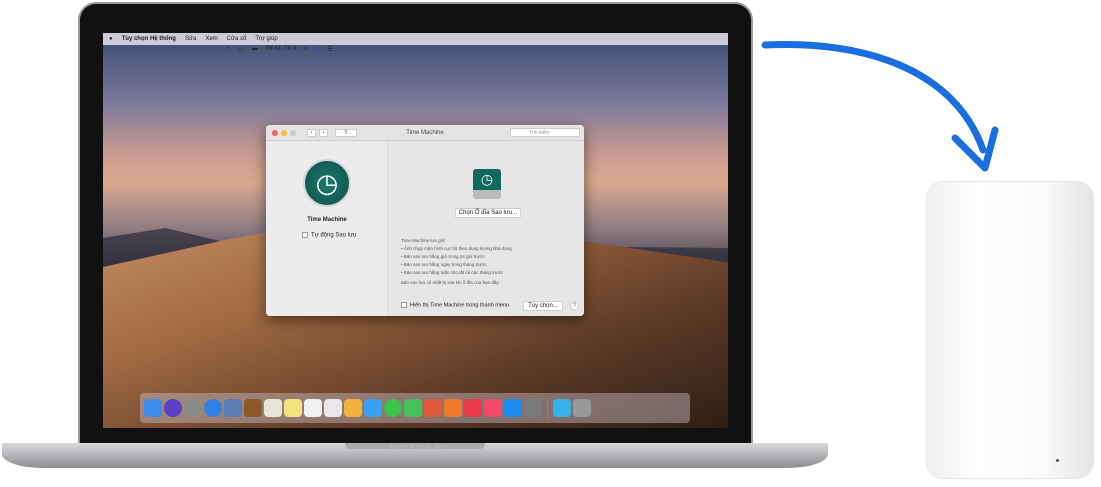  What do you see at coordinates (327, 228) in the screenshot?
I see `left-pane: ◷ Time Machine Tự động Sao lưu` at bounding box center [327, 228].